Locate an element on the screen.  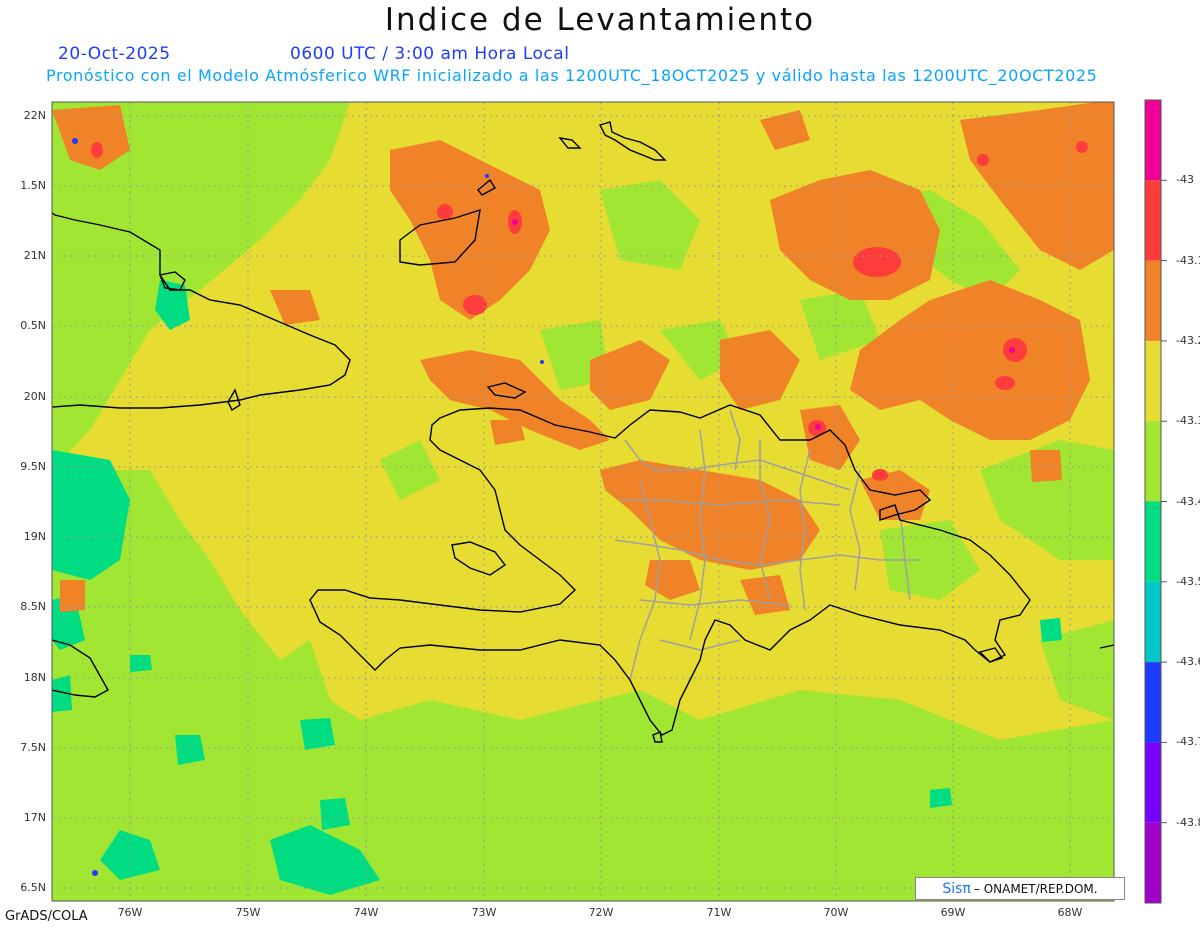
colorbar-label: -43.8 is located at coordinates (1188, 822).